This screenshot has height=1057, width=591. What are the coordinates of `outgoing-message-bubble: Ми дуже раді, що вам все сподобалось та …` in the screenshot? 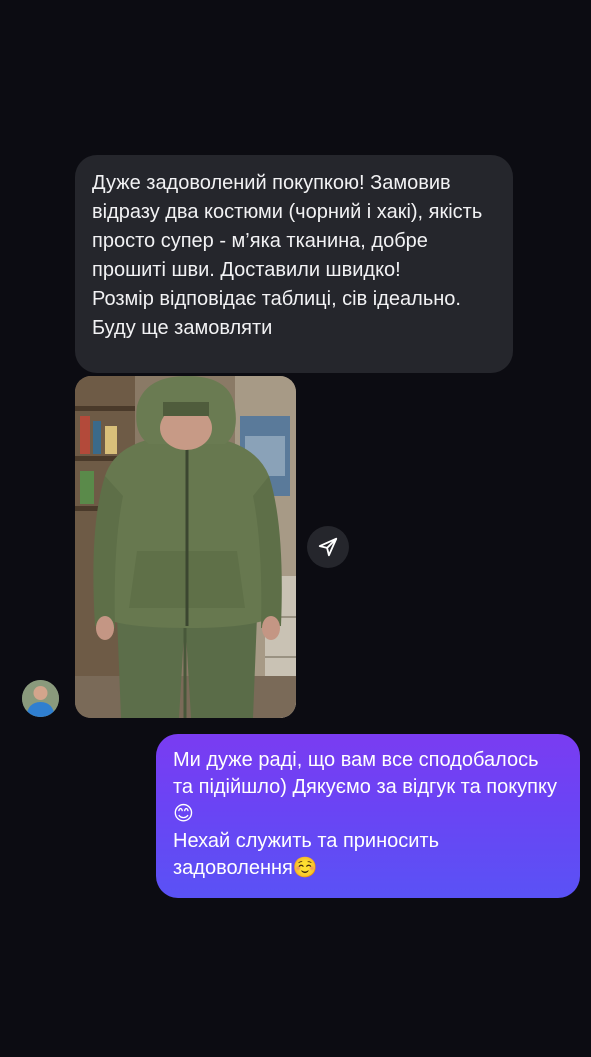 It's located at (368, 816).